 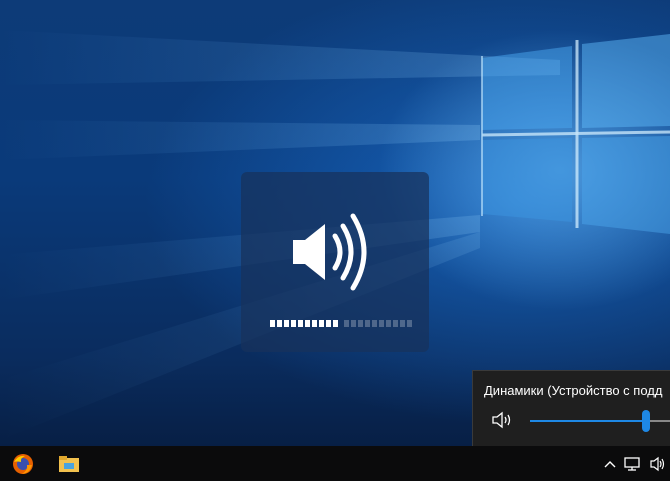 I want to click on taskbar, so click(x=335, y=463).